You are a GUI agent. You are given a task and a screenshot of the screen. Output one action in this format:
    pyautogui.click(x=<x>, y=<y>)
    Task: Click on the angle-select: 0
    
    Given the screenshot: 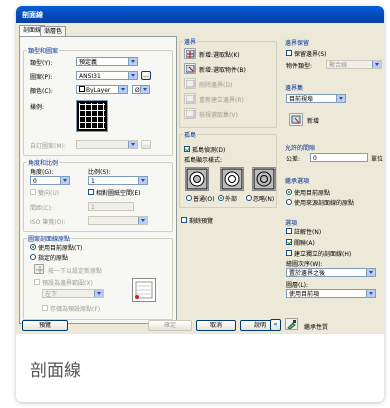 What is the action you would take?
    pyautogui.click(x=50, y=180)
    